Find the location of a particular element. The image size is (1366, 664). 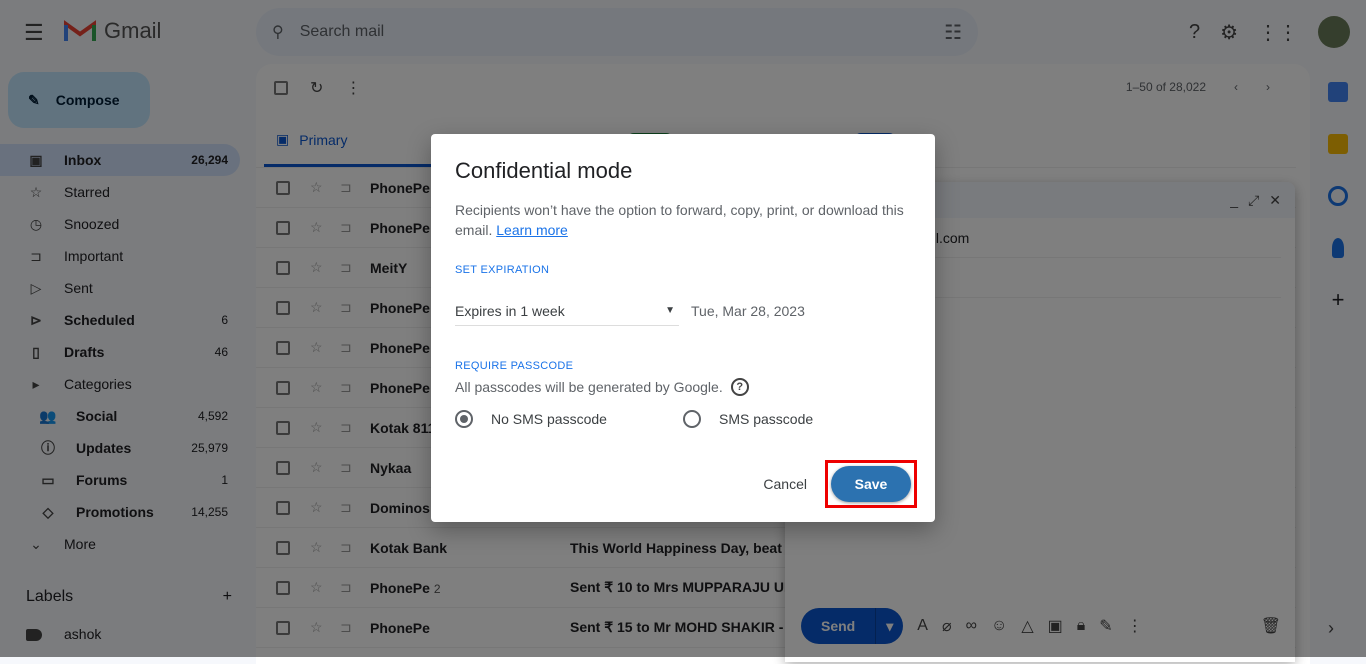

expiration-date: Tue, Mar 28, 2023 is located at coordinates (748, 311).